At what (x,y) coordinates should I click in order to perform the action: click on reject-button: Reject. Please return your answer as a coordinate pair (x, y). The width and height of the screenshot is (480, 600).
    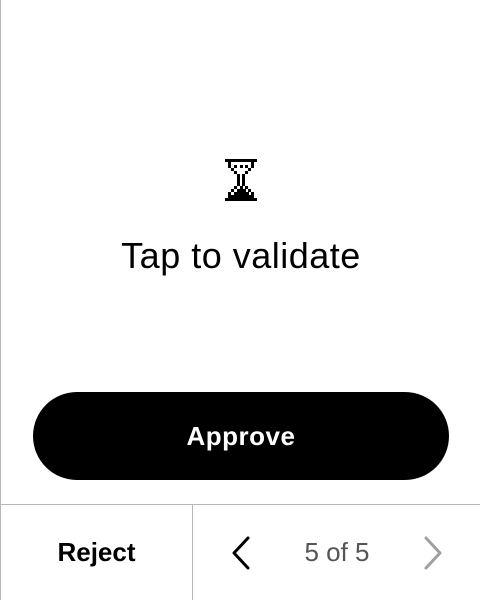
    Looking at the image, I should click on (97, 552).